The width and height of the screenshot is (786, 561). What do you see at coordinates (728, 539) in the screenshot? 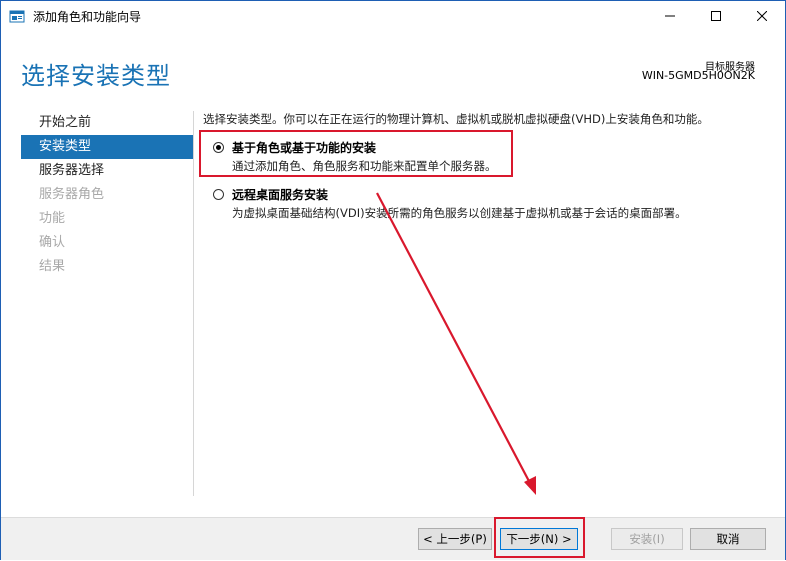
I see `cancel-button: 取消` at bounding box center [728, 539].